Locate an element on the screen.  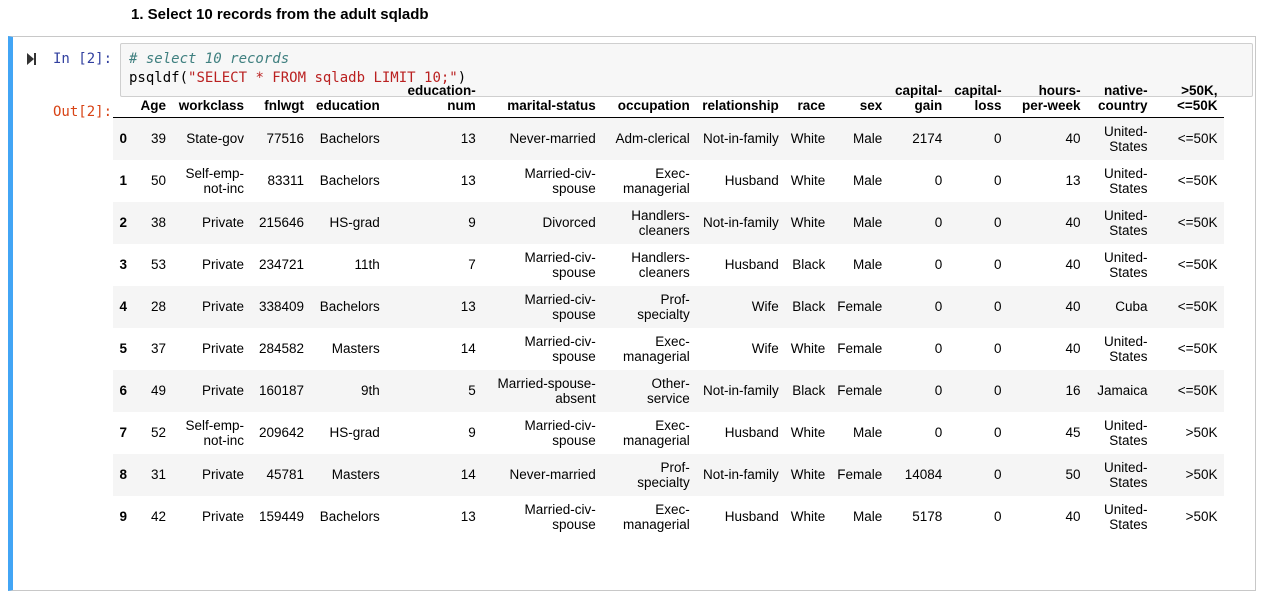
column-header: education-num is located at coordinates (433, 99).